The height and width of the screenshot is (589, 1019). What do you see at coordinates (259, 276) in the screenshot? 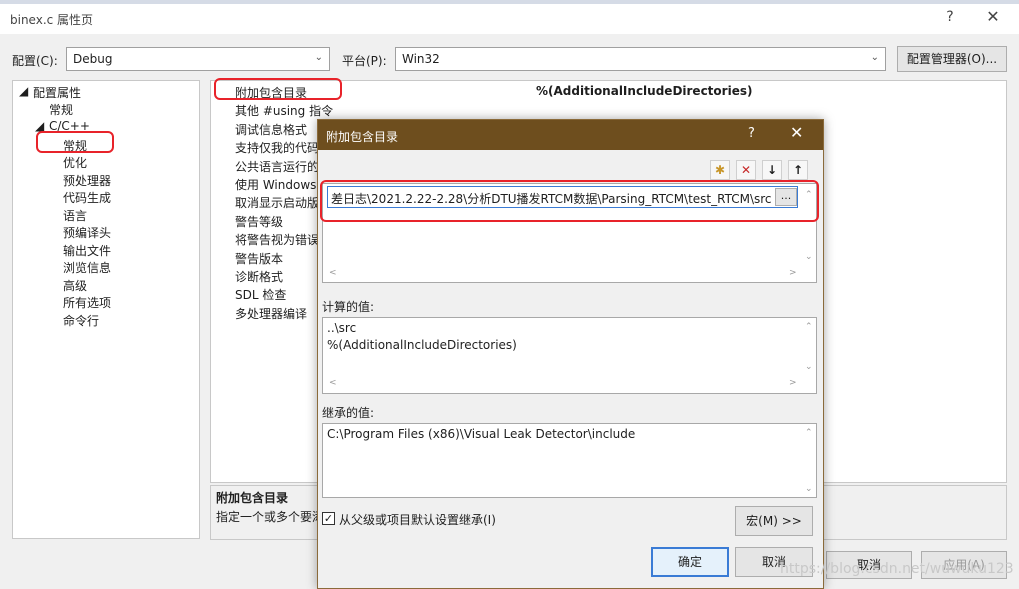
I see `prop-diagnostics-format: 诊断格式` at bounding box center [259, 276].